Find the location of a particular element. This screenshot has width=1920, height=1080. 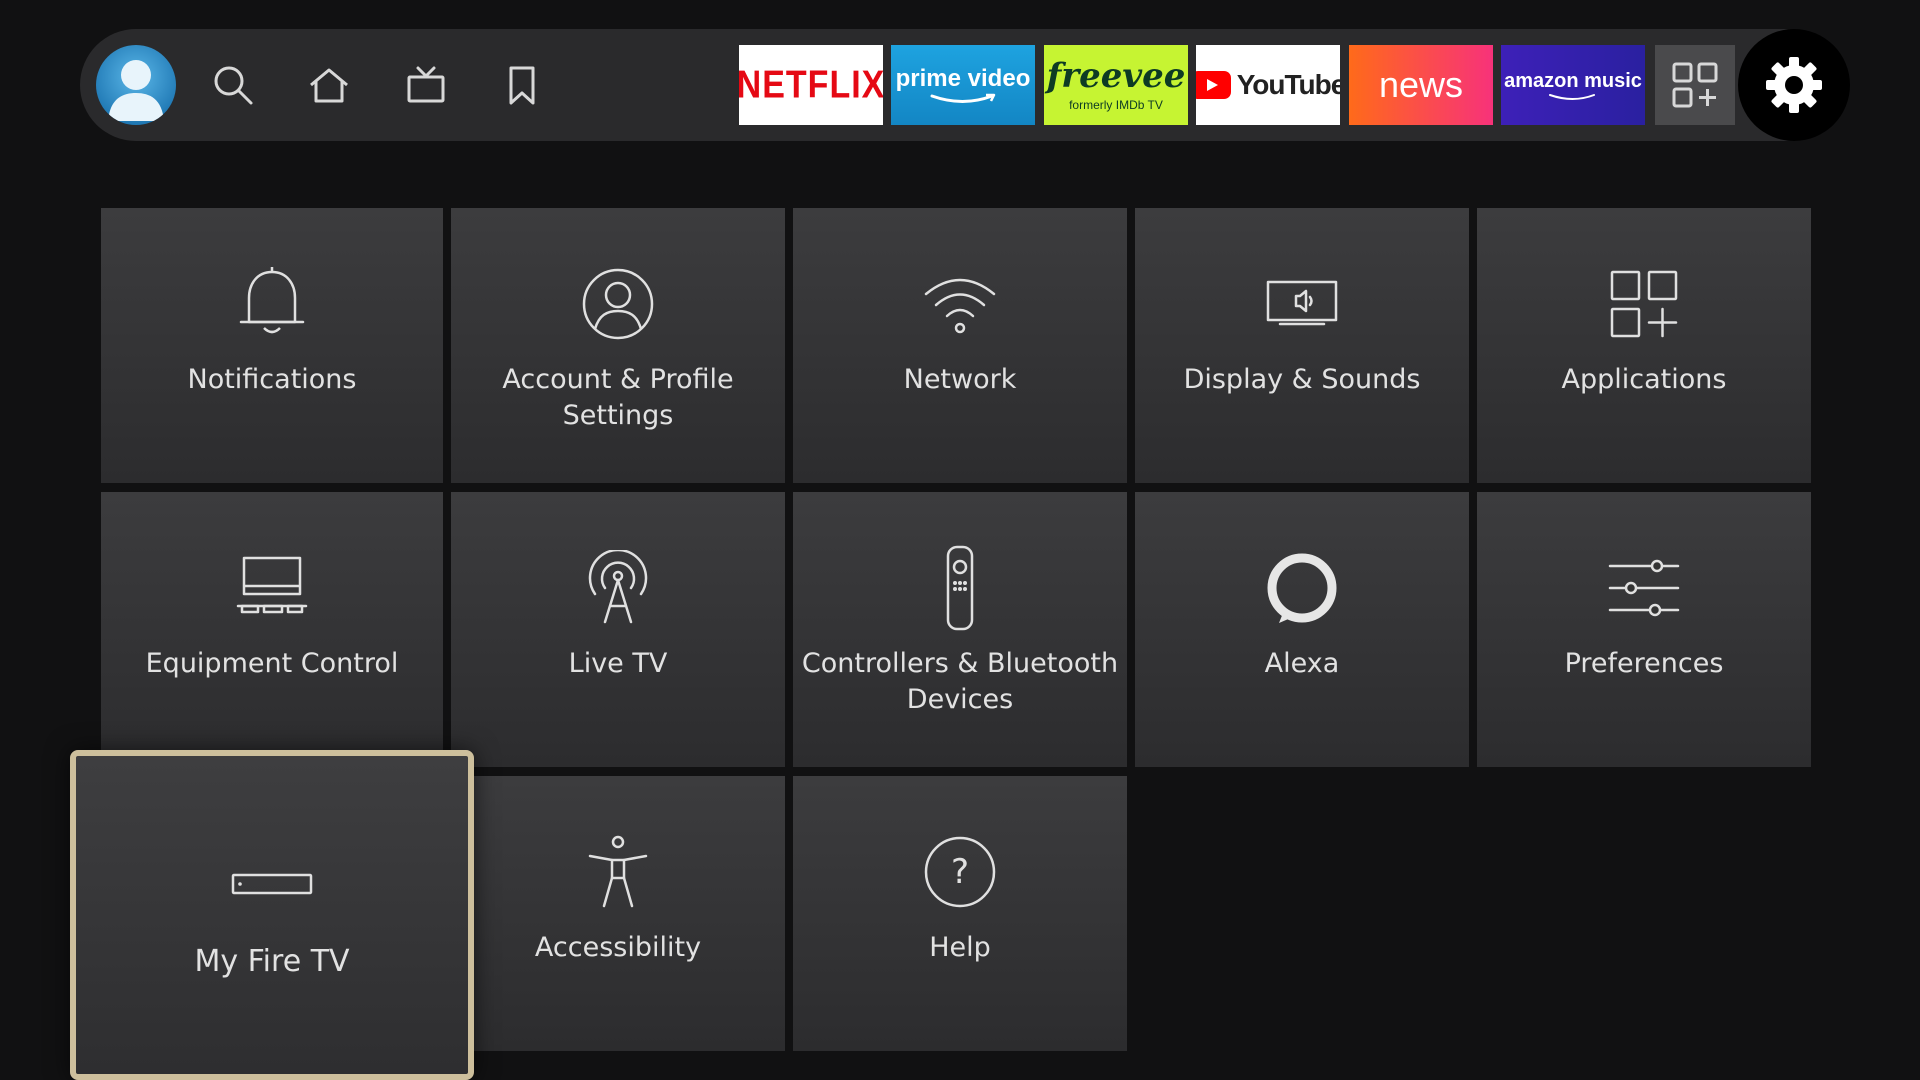

app-tile-news: news is located at coordinates (1421, 85).